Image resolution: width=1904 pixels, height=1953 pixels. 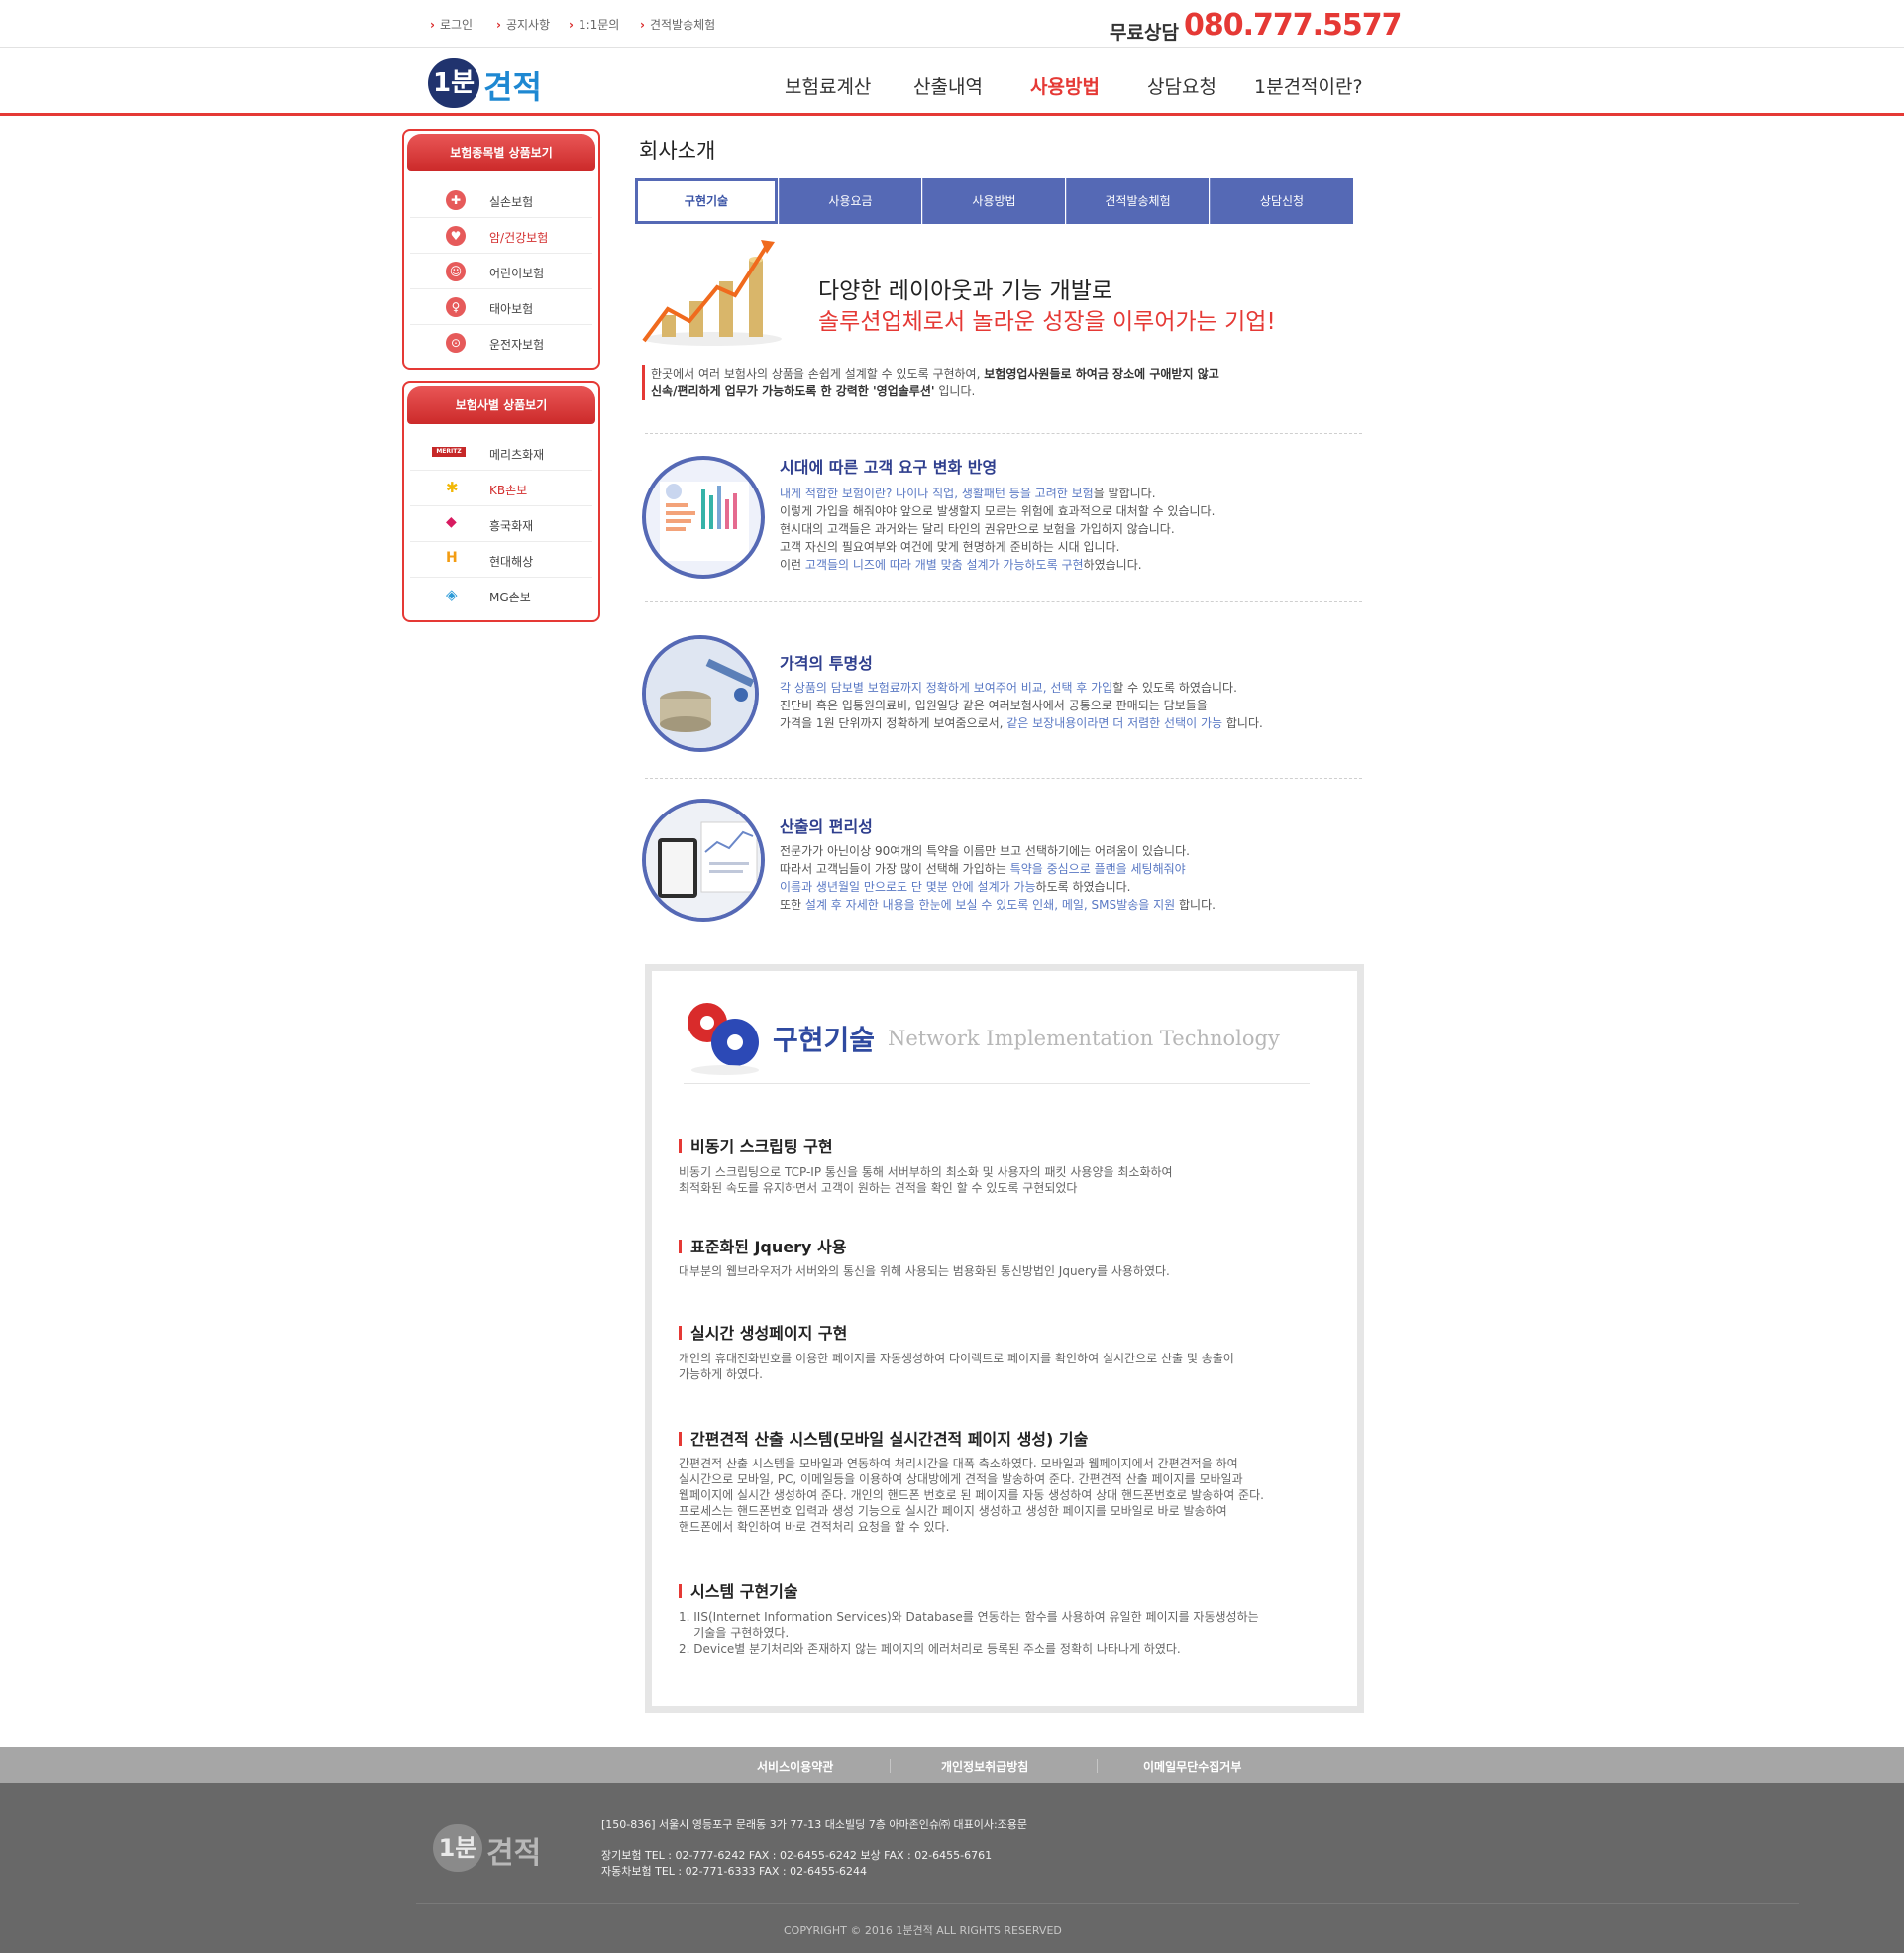 What do you see at coordinates (457, 200) in the screenshot?
I see `medical-icon: ✚` at bounding box center [457, 200].